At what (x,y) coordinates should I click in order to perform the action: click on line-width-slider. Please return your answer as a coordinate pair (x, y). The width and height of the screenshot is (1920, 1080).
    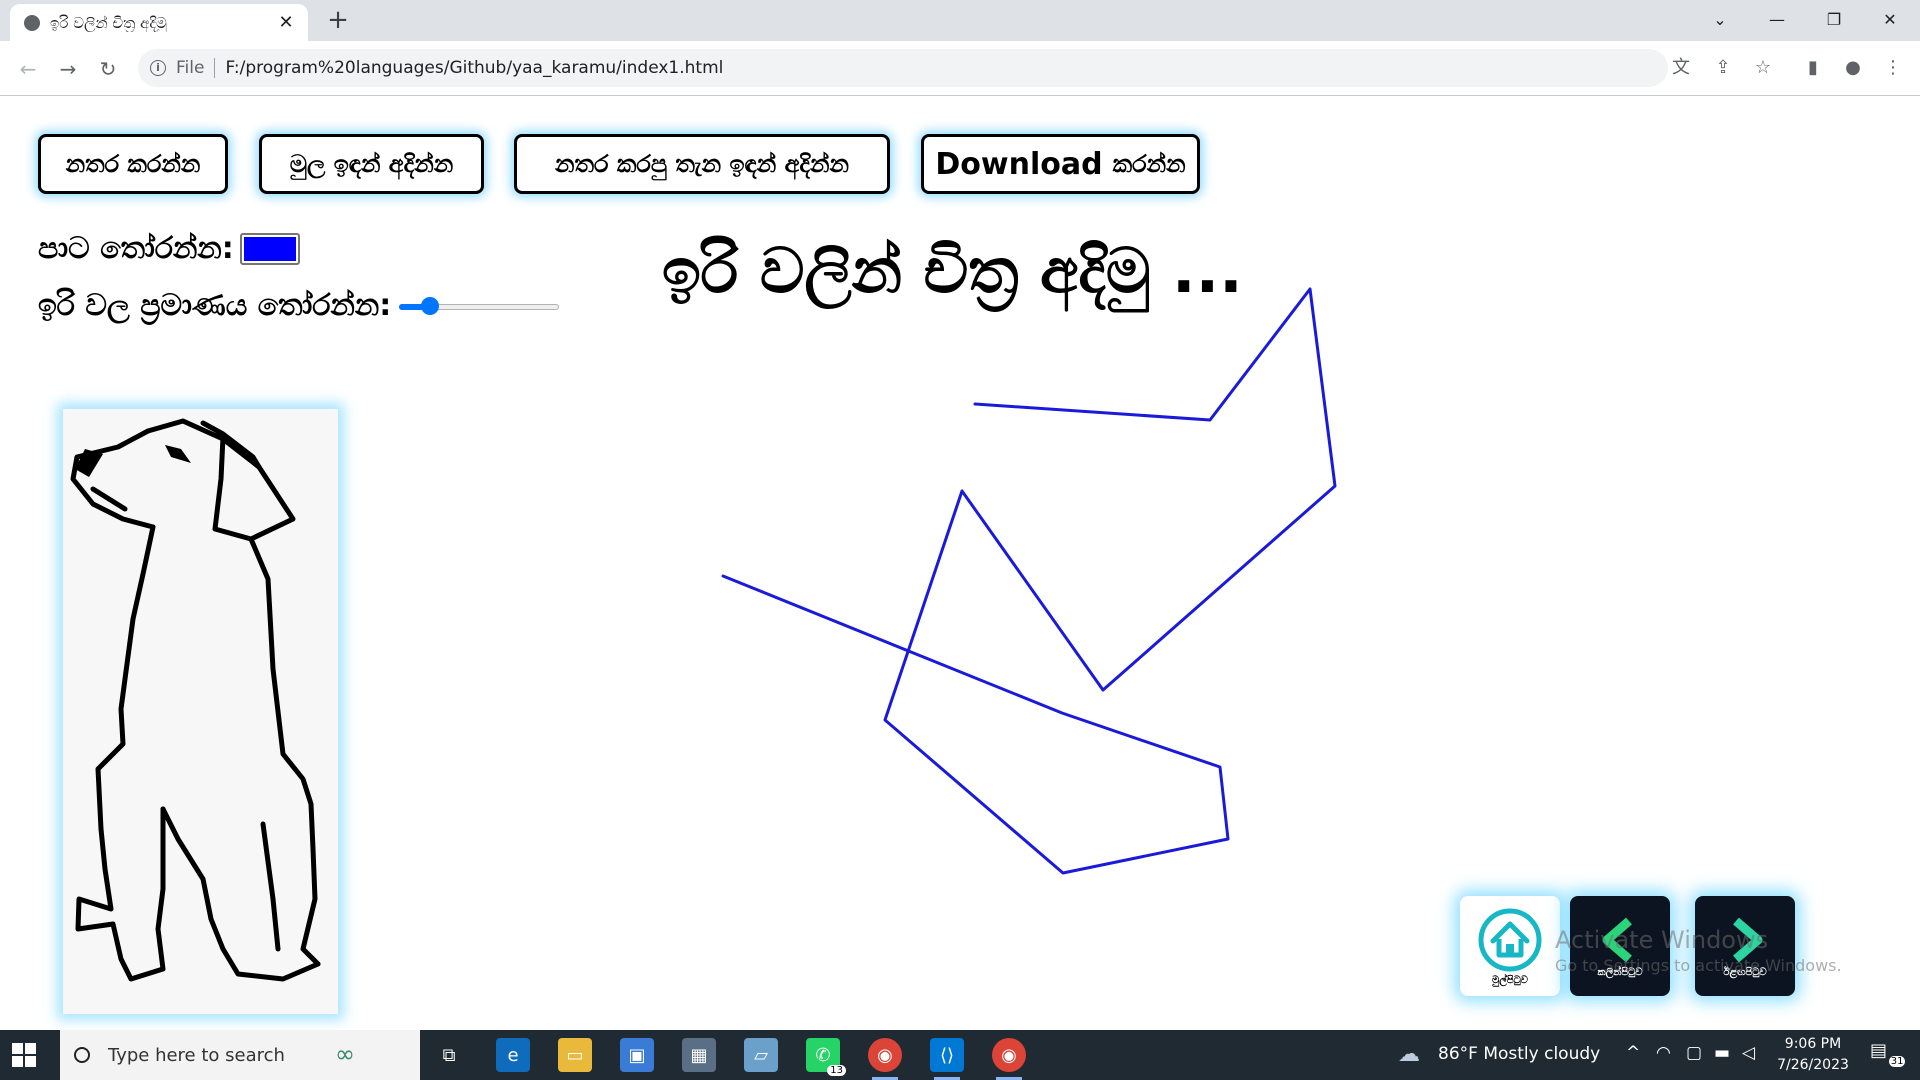
    Looking at the image, I should click on (479, 306).